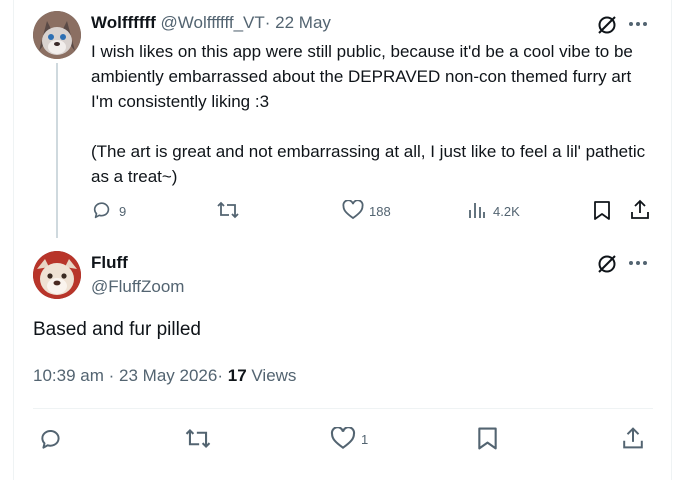 The height and width of the screenshot is (480, 685). I want to click on reply-text: Based and fur pilled, so click(117, 329).